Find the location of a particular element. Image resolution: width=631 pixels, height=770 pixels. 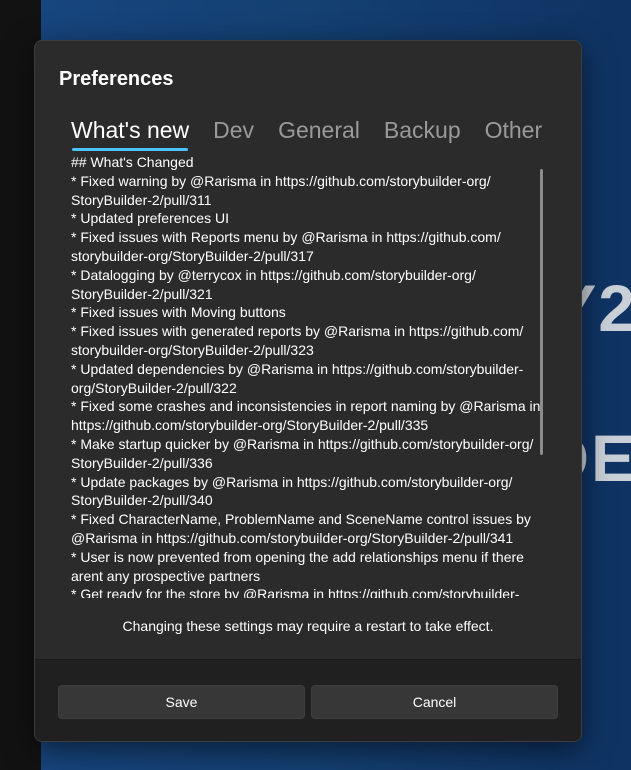

changelog-line: * Fixed issues with Moving buttons is located at coordinates (178, 312).